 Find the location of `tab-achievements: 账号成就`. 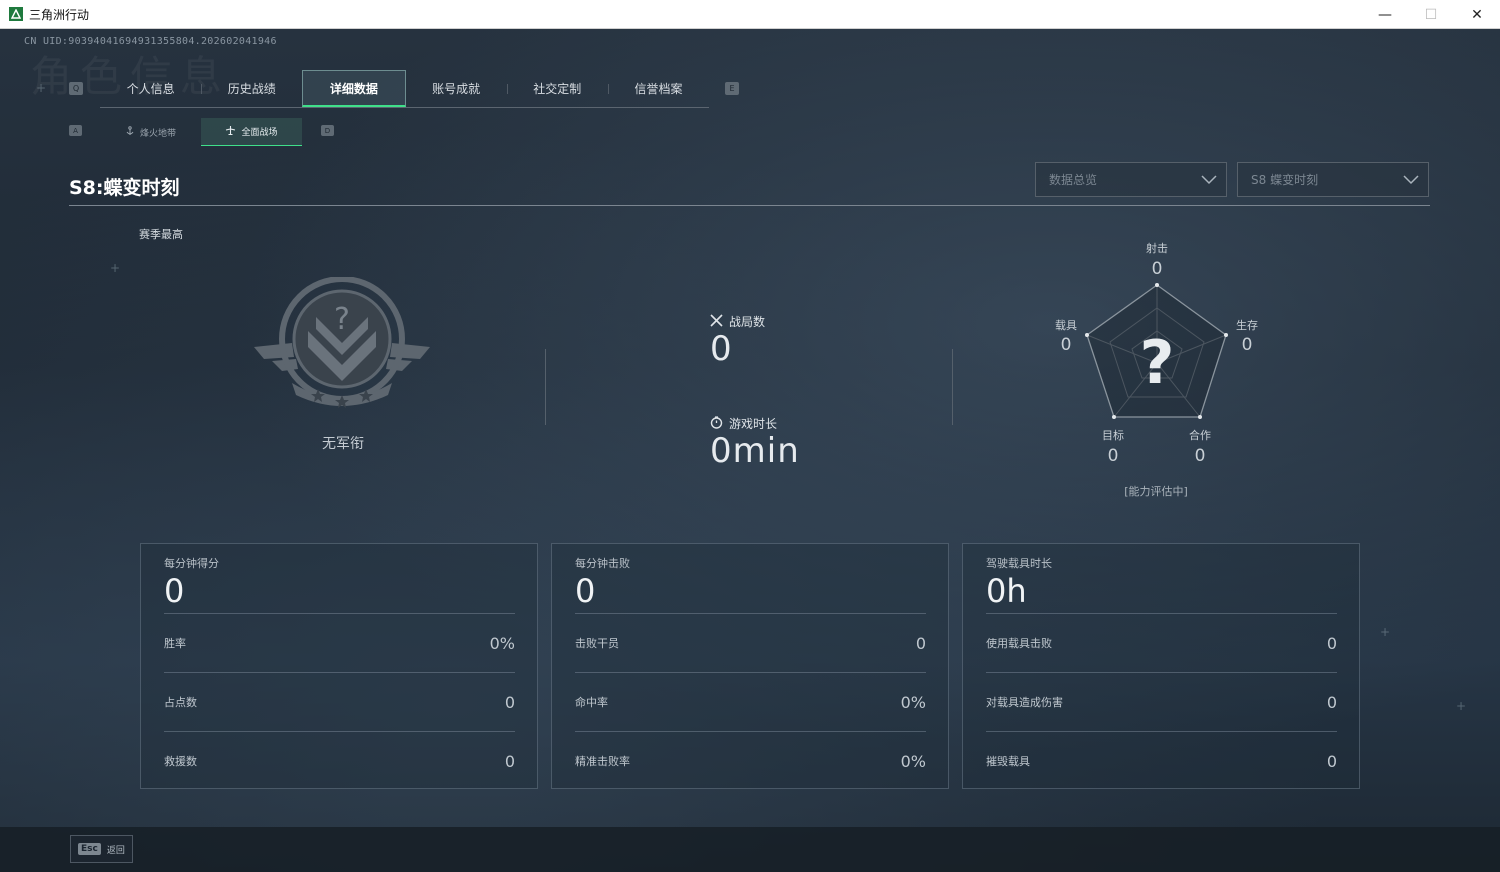

tab-achievements: 账号成就 is located at coordinates (456, 88).